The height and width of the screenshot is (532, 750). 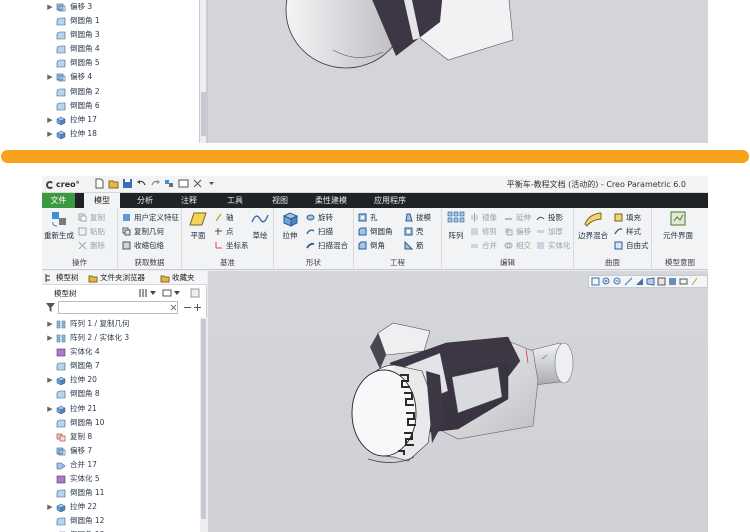 What do you see at coordinates (150, 217) in the screenshot?
I see `udf-button: 用户定义特征` at bounding box center [150, 217].